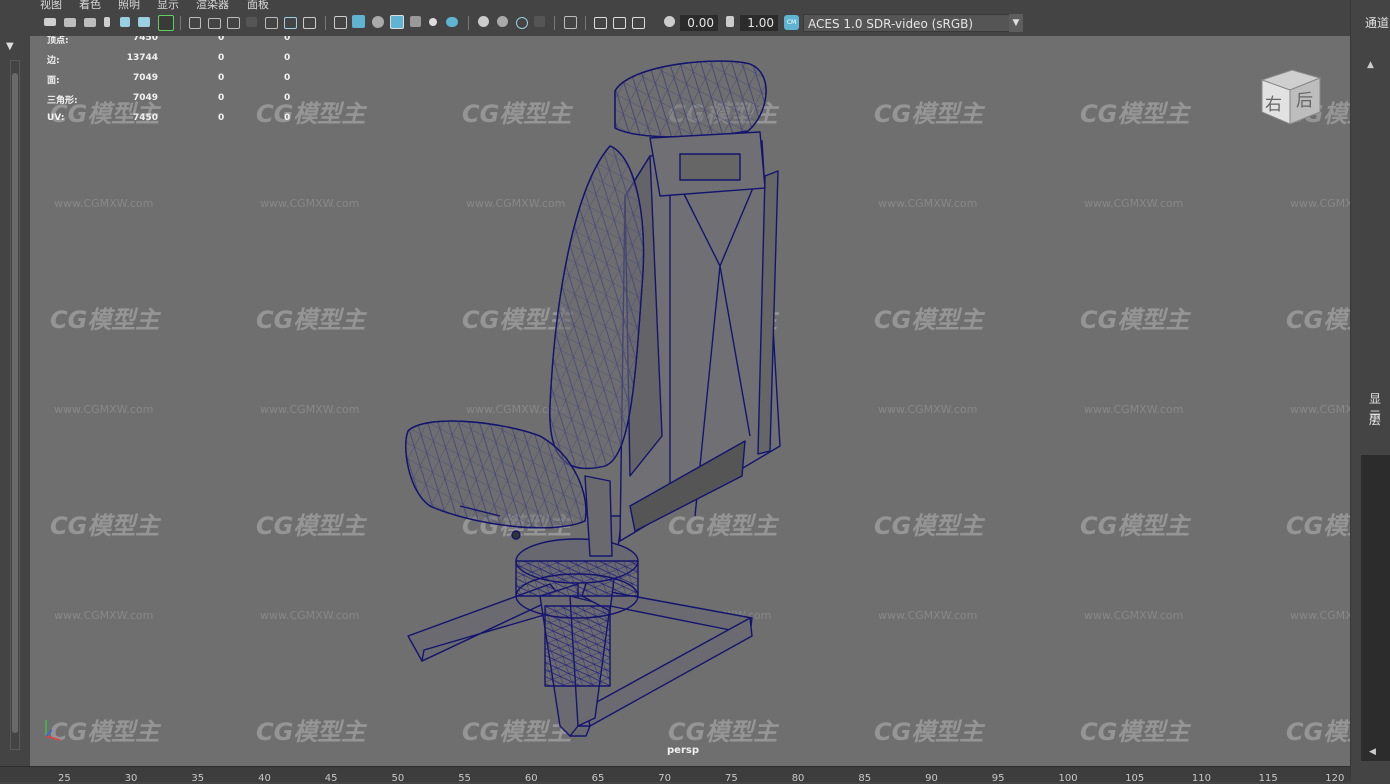  I want to click on timeline-tick: 100, so click(1068, 778).